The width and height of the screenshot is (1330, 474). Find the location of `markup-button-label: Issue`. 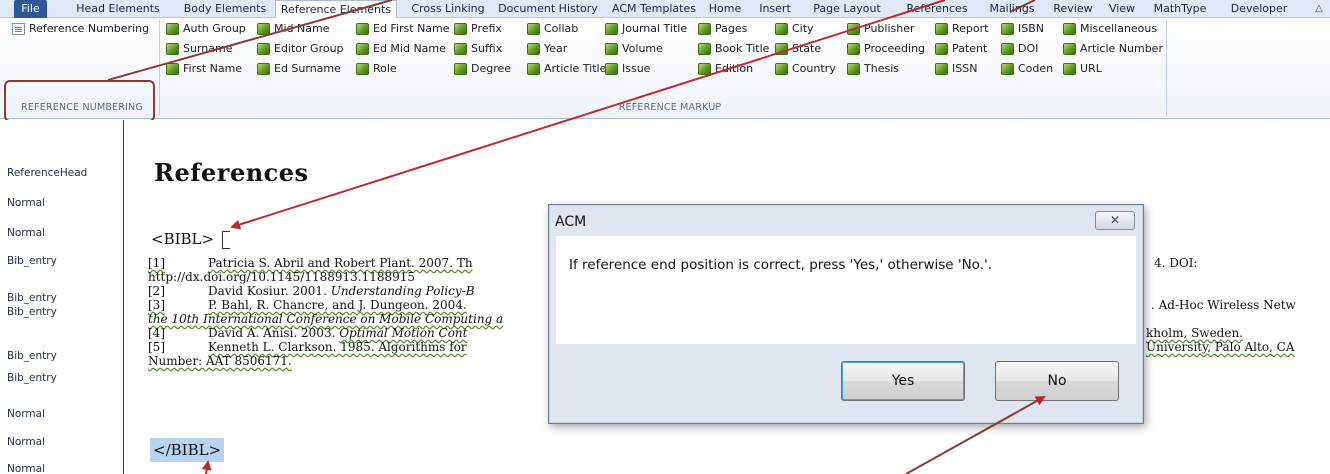

markup-button-label: Issue is located at coordinates (636, 68).